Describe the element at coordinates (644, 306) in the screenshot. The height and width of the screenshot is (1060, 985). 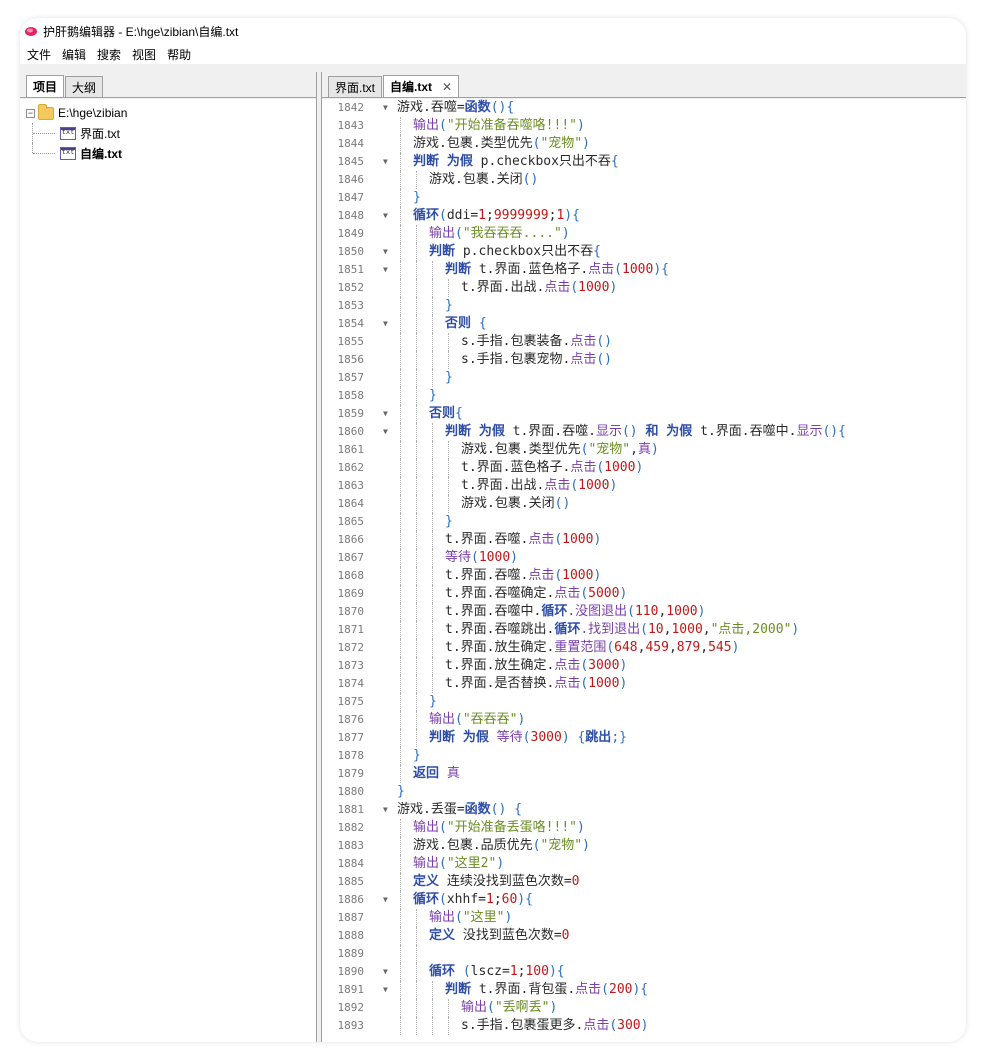
I see `code-line: 1853}` at that location.